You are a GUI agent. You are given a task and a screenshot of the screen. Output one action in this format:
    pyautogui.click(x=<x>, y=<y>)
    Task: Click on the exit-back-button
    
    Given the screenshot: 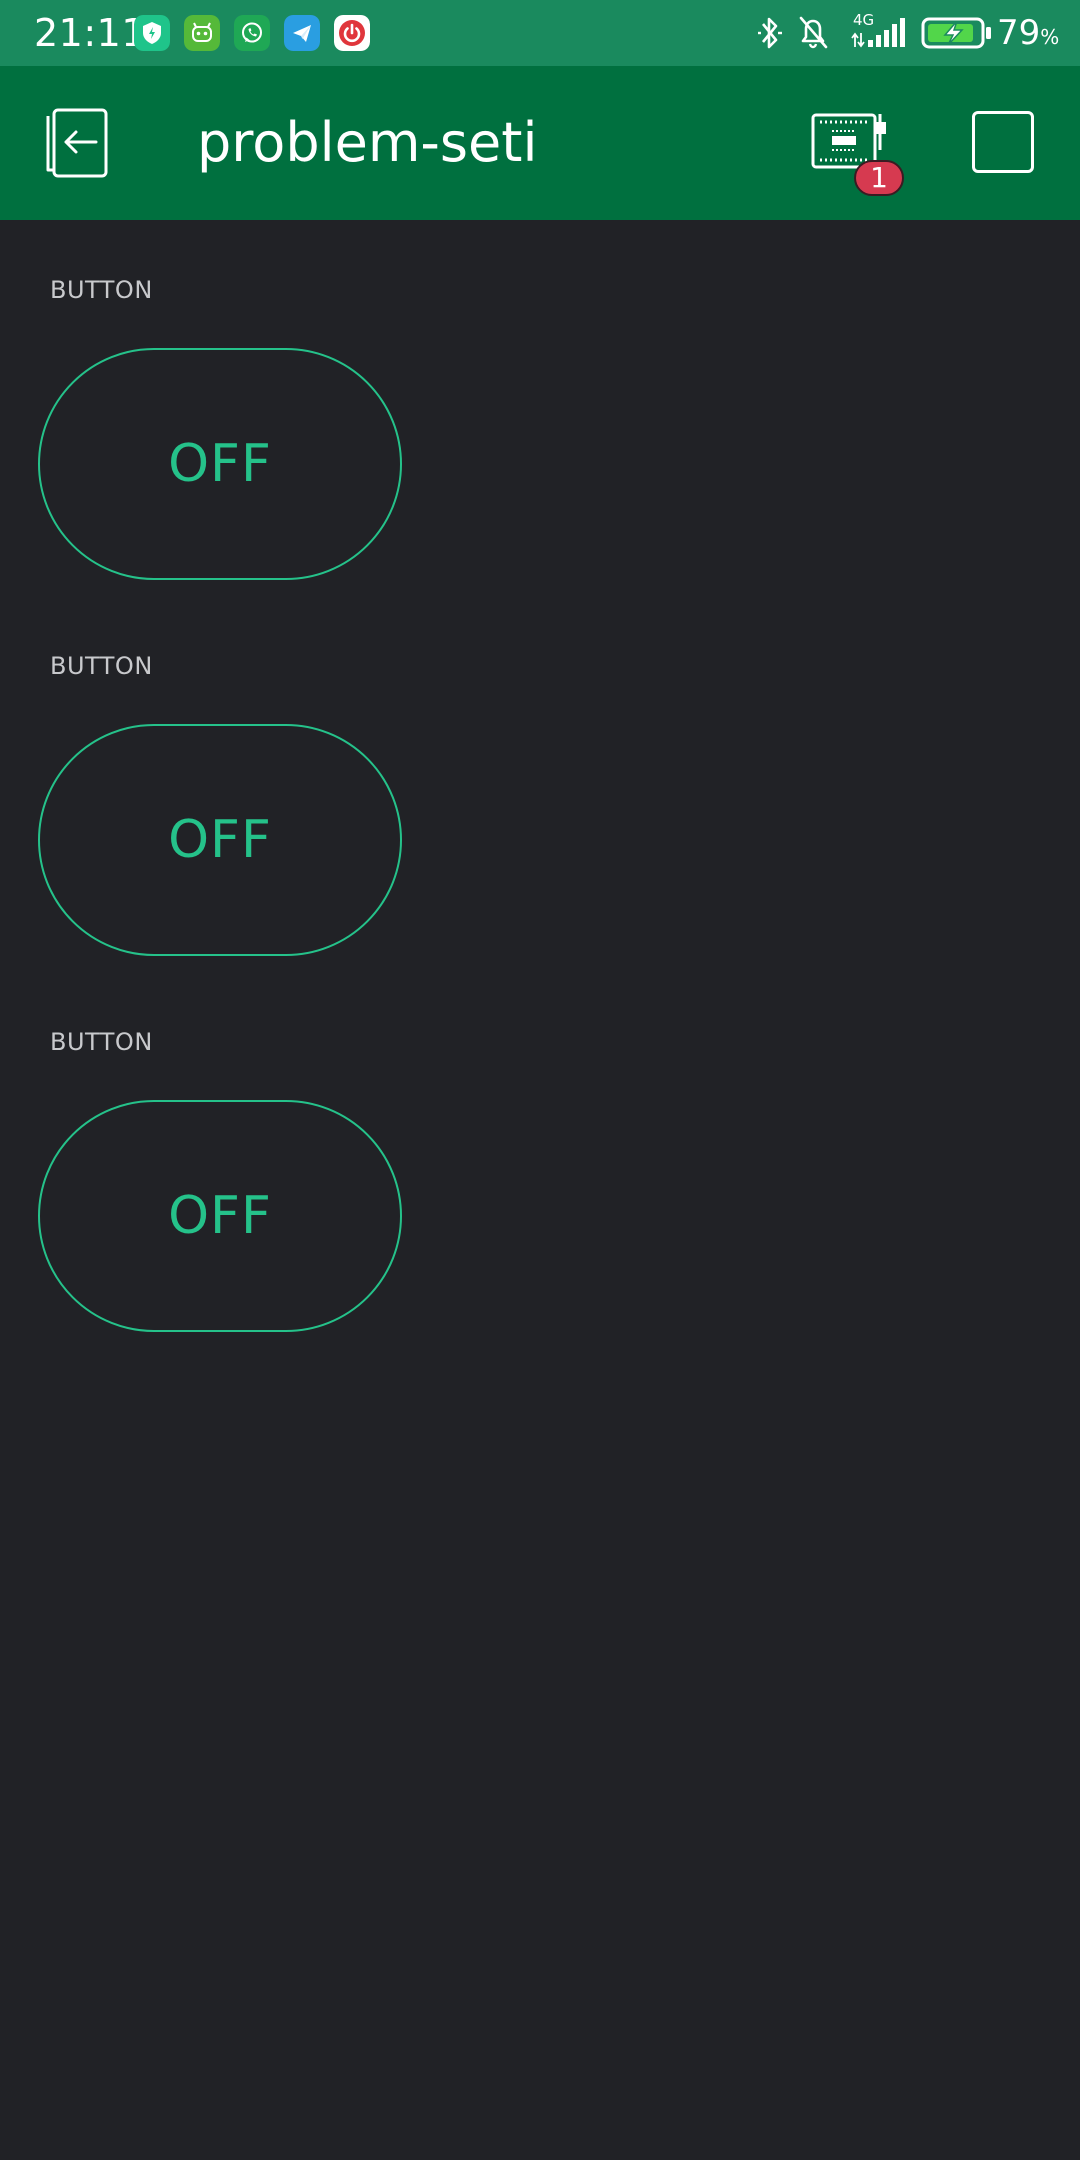 What is the action you would take?
    pyautogui.click(x=77, y=143)
    